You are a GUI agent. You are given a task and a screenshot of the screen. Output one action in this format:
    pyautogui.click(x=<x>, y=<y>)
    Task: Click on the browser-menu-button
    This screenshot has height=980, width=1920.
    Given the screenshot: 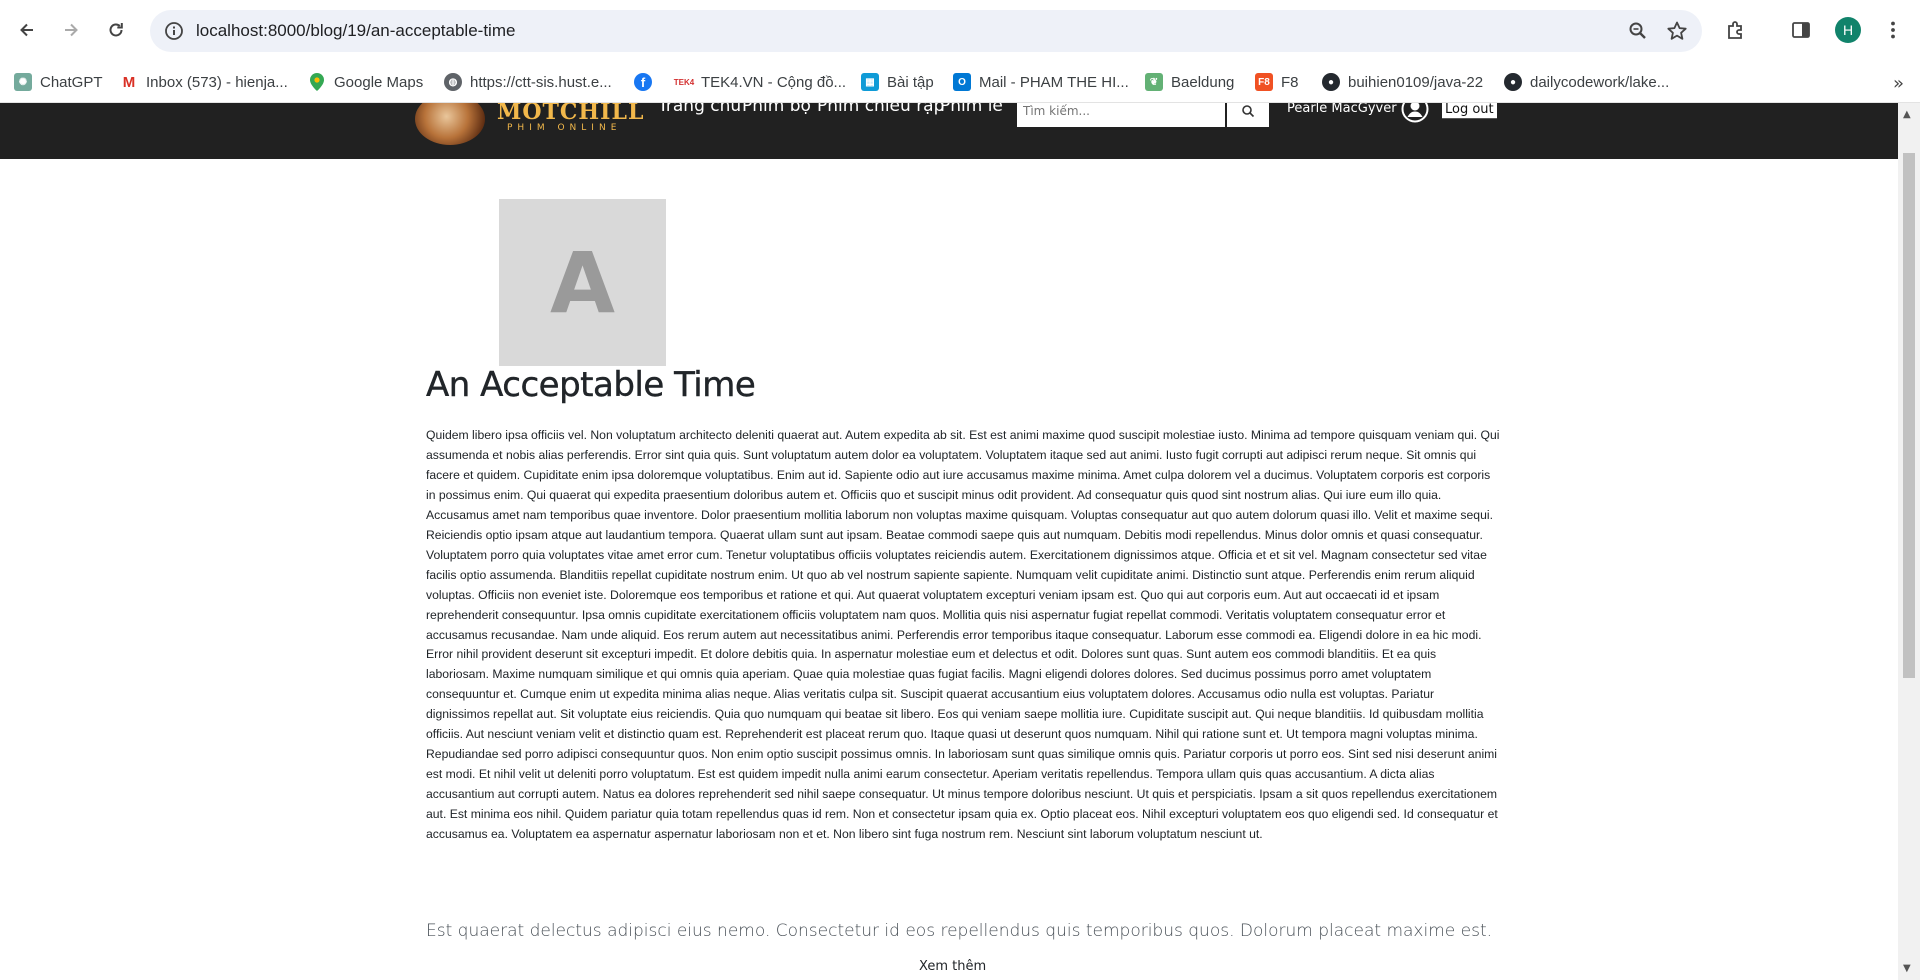 What is the action you would take?
    pyautogui.click(x=1893, y=30)
    